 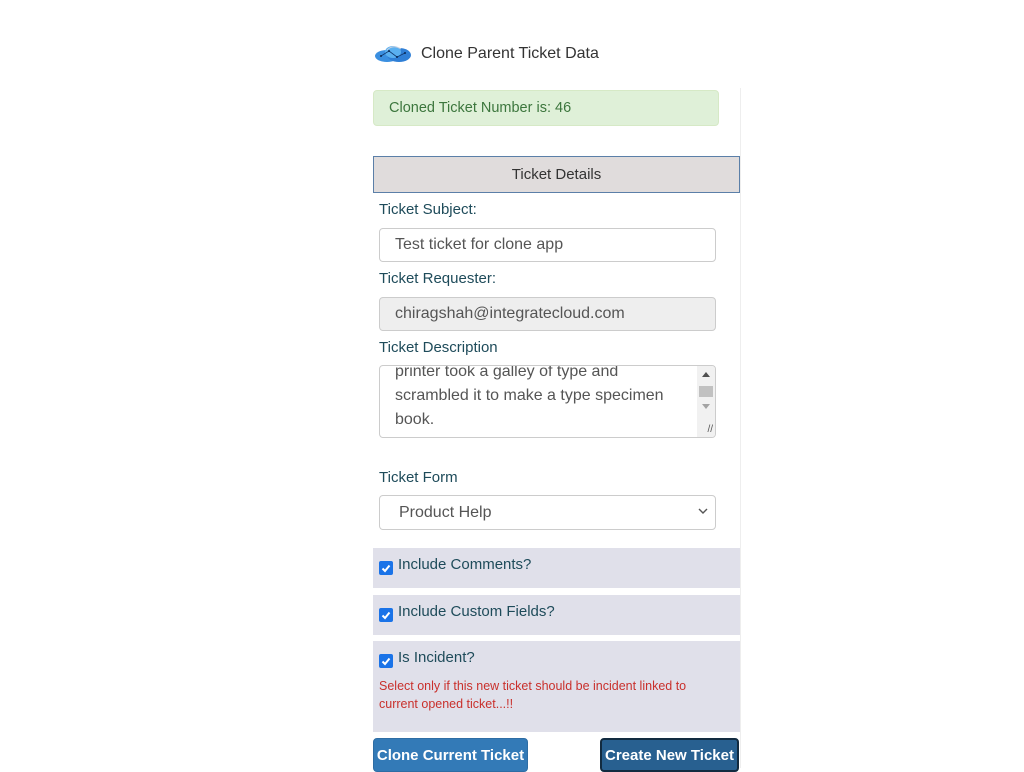 What do you see at coordinates (436, 657) in the screenshot?
I see `is-incident-label: Is Incident?` at bounding box center [436, 657].